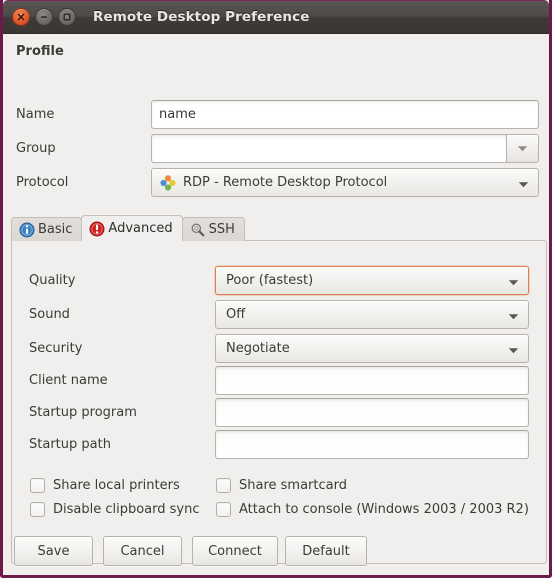 The image size is (552, 578). Describe the element at coordinates (236, 314) in the screenshot. I see `sound-value: Off` at that location.